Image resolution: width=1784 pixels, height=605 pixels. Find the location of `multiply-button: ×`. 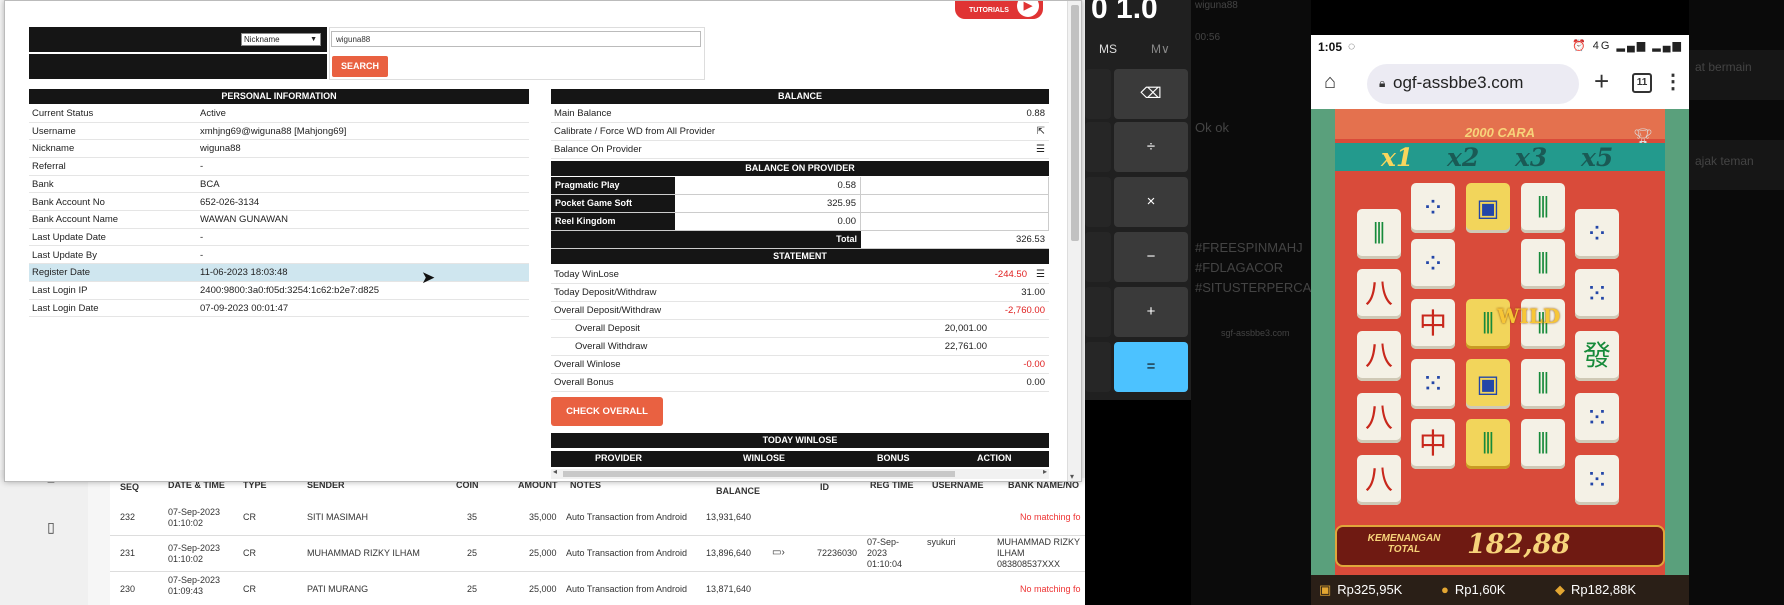

multiply-button: × is located at coordinates (1151, 202).